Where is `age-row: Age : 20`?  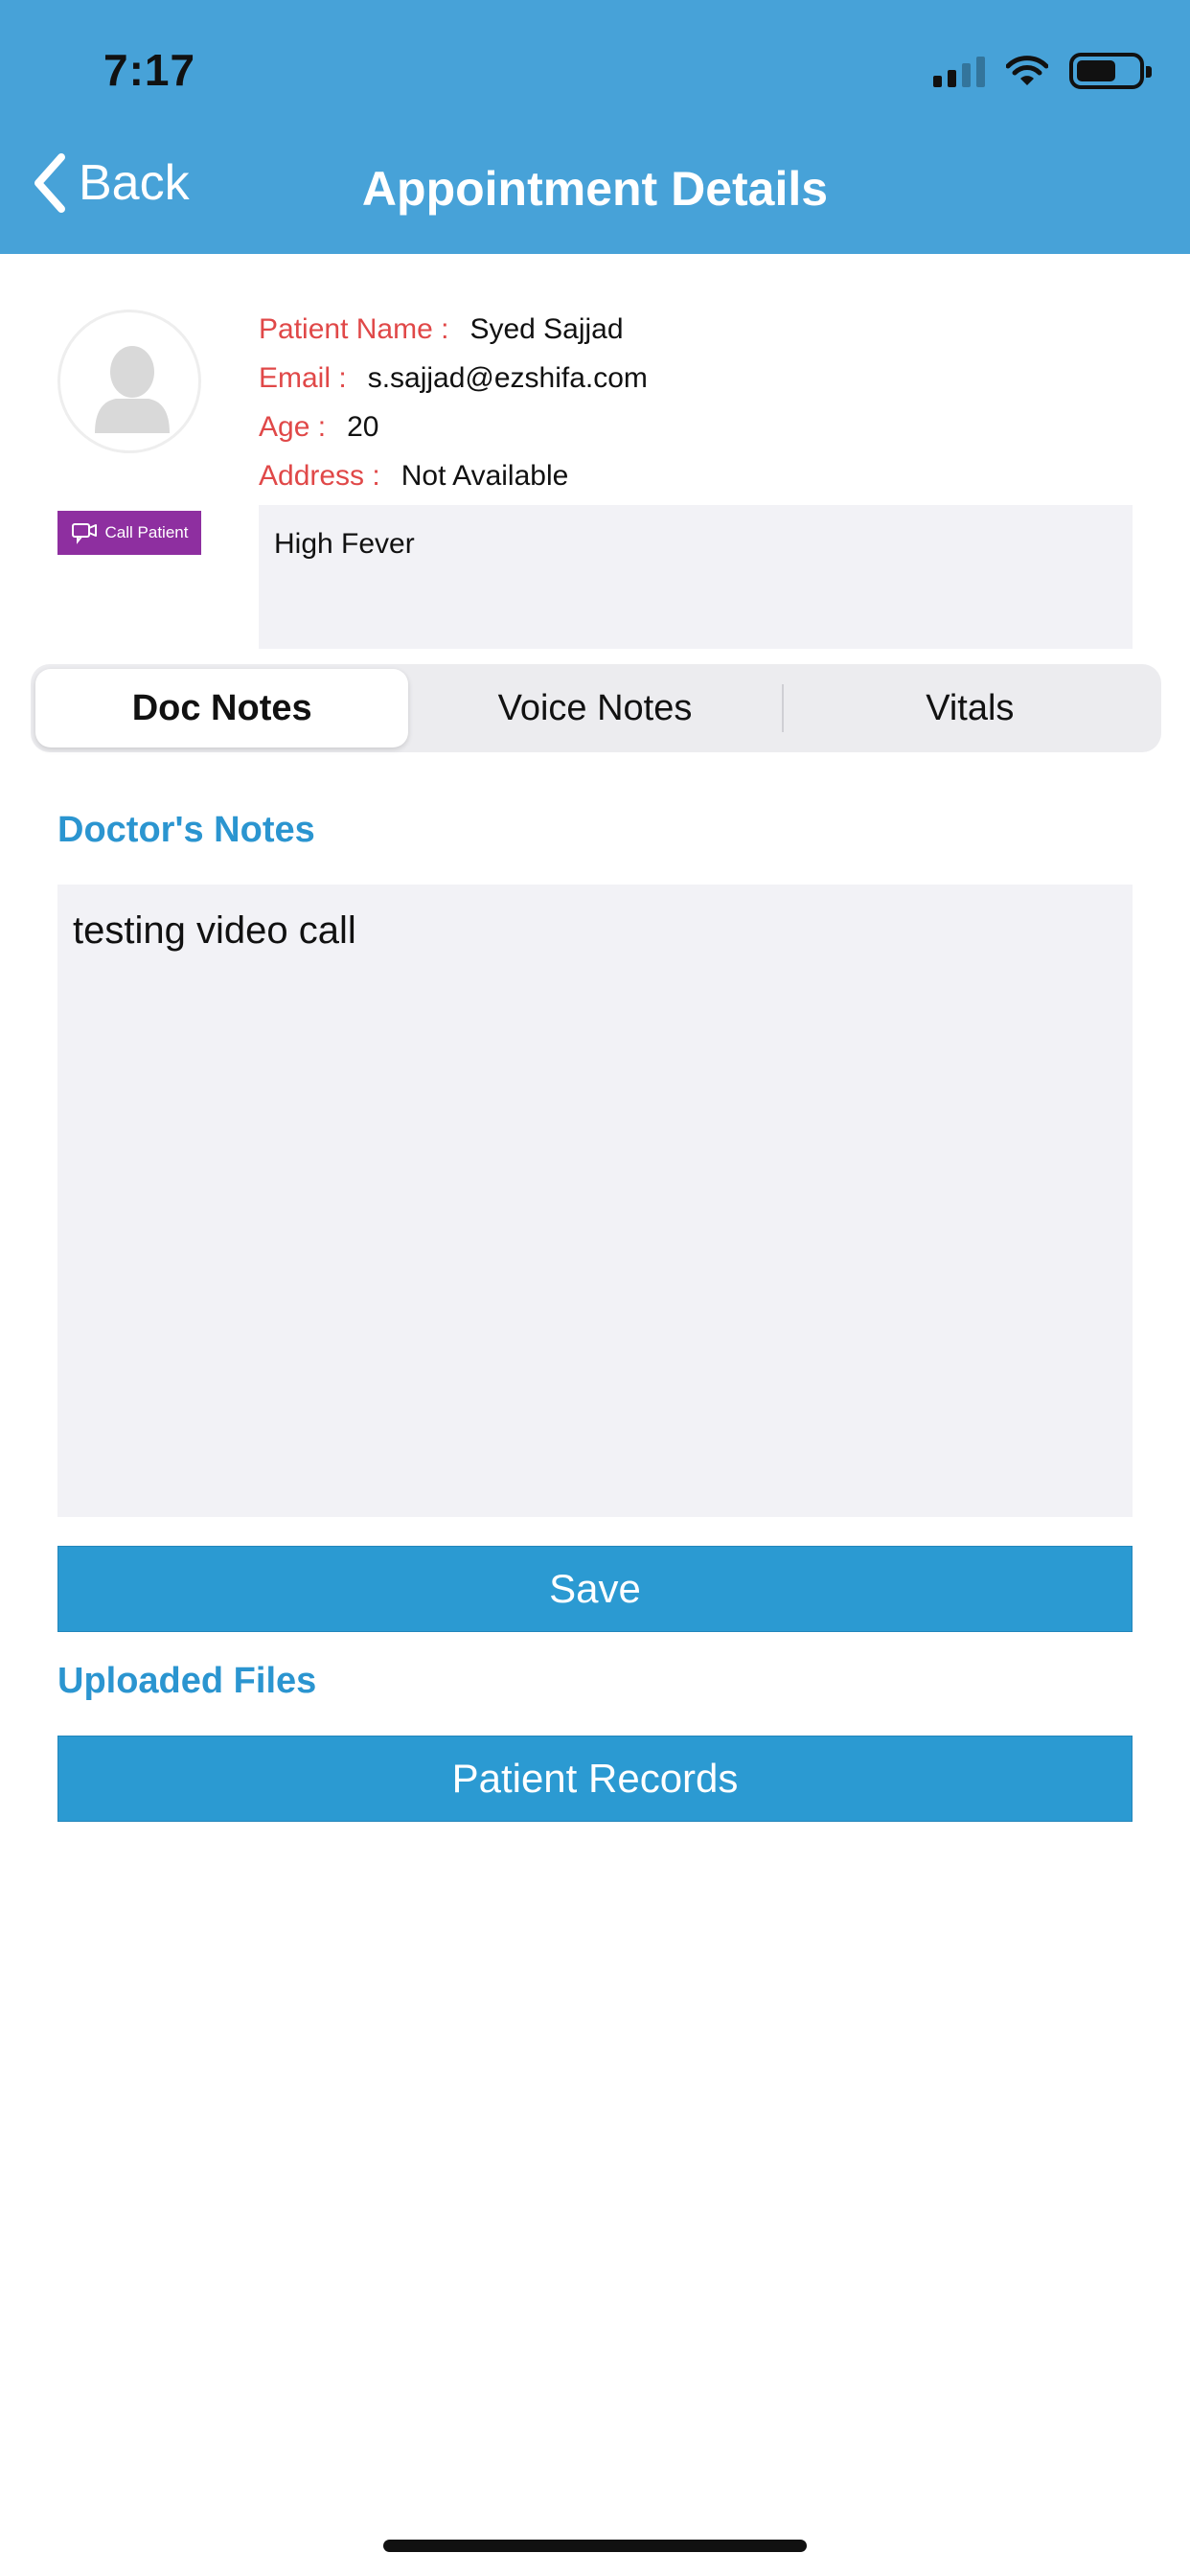
age-row: Age : 20 is located at coordinates (453, 426).